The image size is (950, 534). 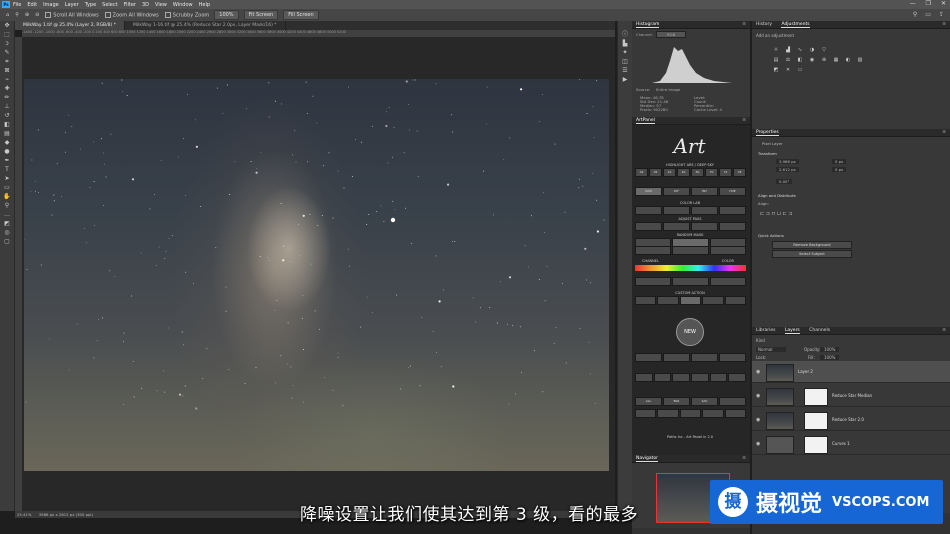 I want to click on y-field: 0 px, so click(x=839, y=169).